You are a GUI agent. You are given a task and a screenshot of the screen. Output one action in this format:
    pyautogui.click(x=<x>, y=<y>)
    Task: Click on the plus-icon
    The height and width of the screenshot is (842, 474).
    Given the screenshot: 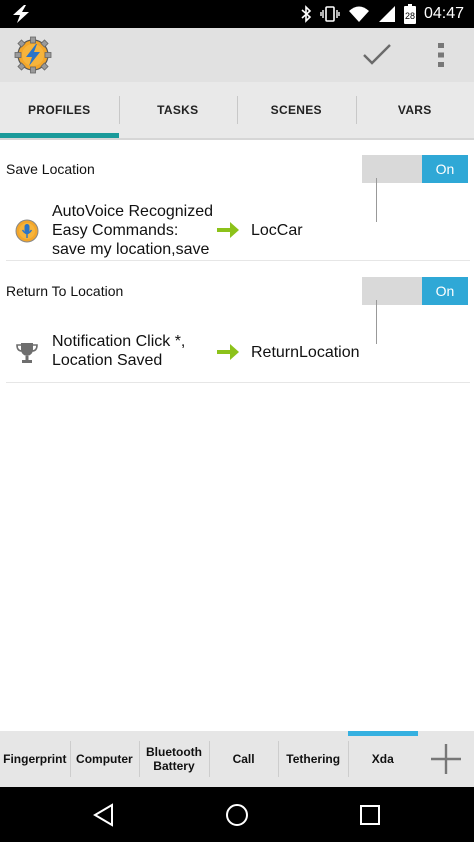 What is the action you would take?
    pyautogui.click(x=445, y=759)
    